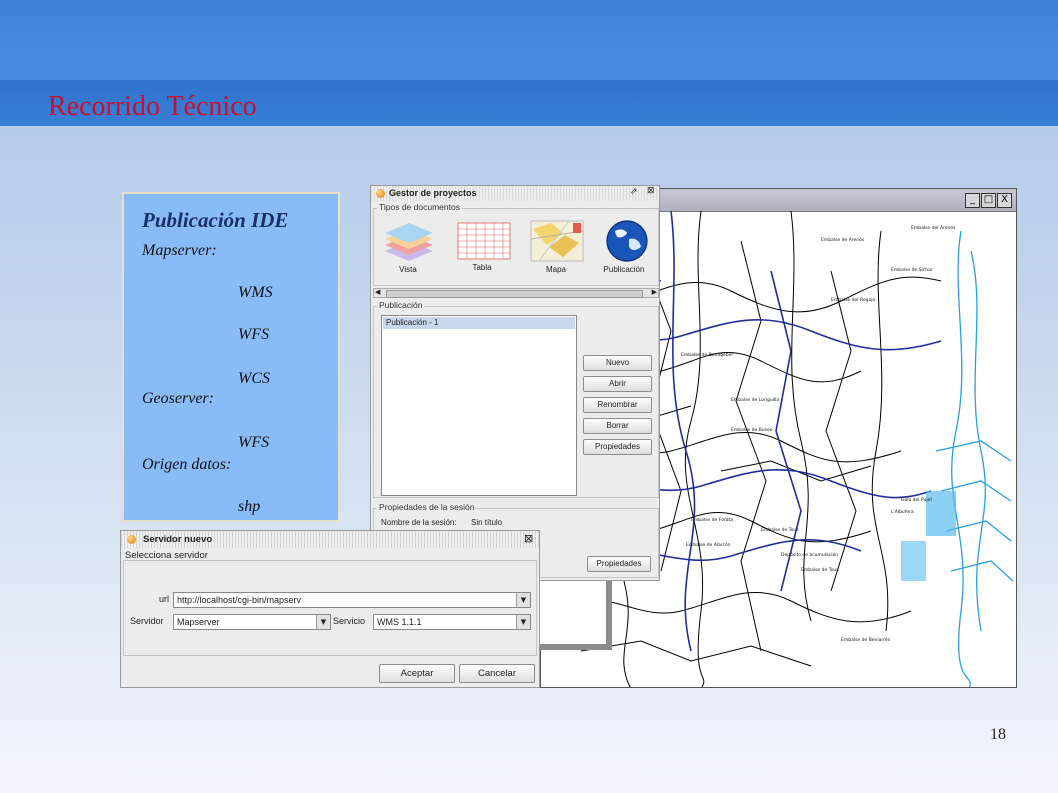  I want to click on doctype-vista: Vista, so click(408, 246).